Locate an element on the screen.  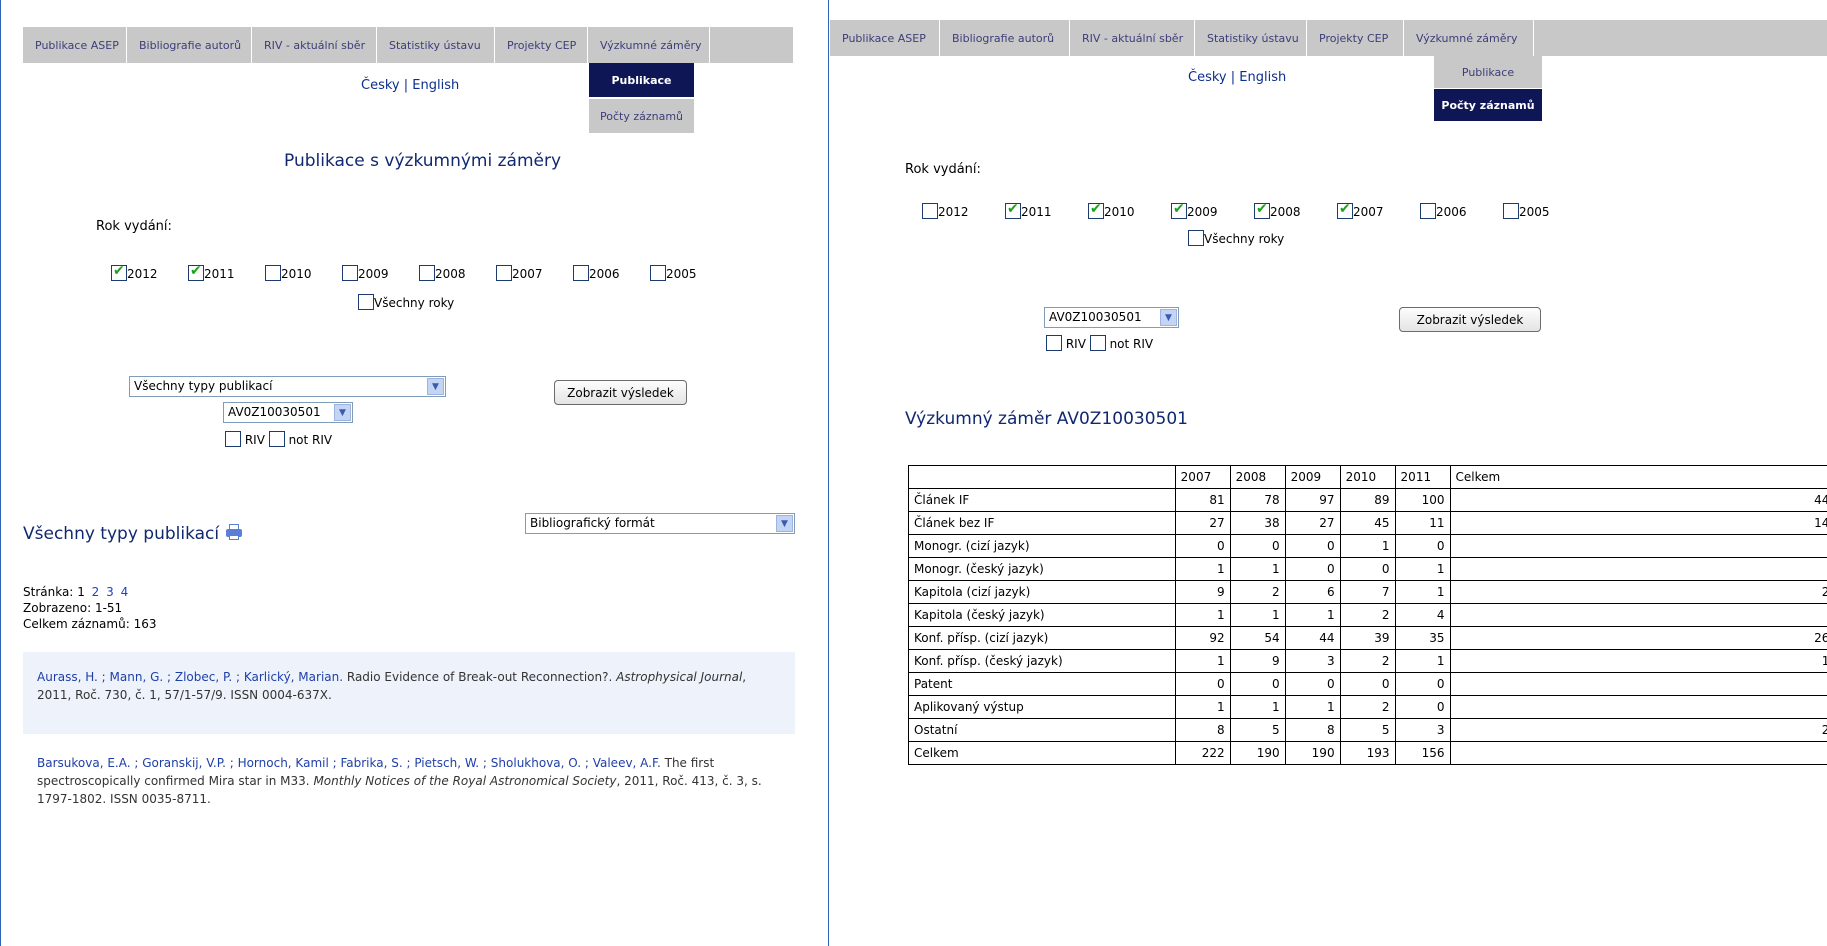
value-cell: 0 is located at coordinates (1367, 569).